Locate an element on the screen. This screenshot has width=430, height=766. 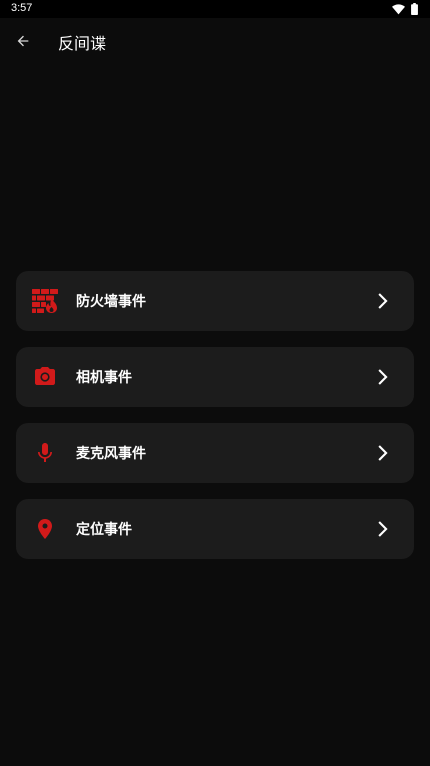
firewall-icon is located at coordinates (45, 301).